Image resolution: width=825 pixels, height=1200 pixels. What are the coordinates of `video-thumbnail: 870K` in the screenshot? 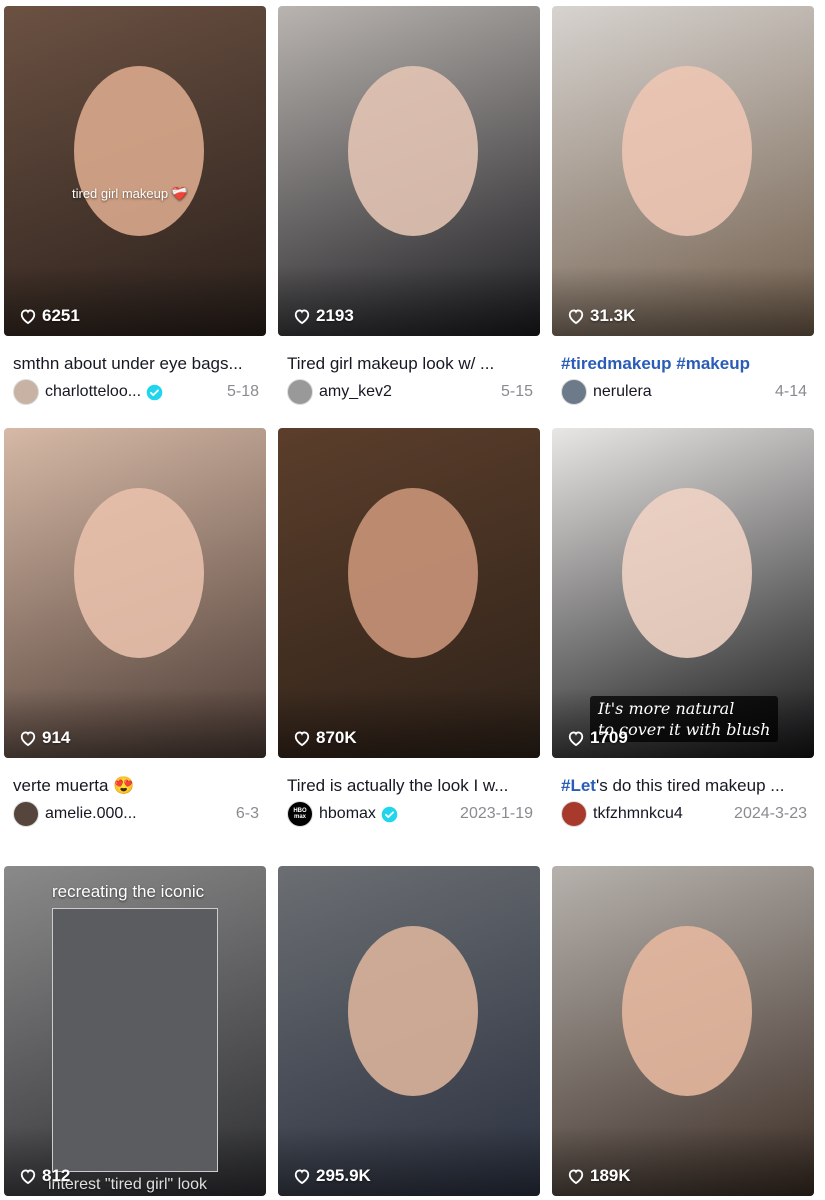 It's located at (409, 593).